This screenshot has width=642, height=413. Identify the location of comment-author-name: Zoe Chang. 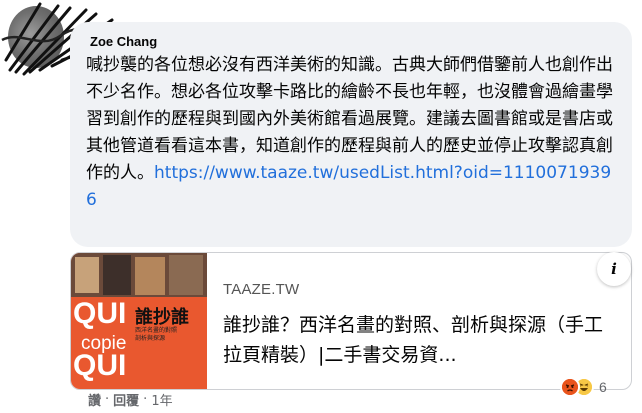
(354, 42).